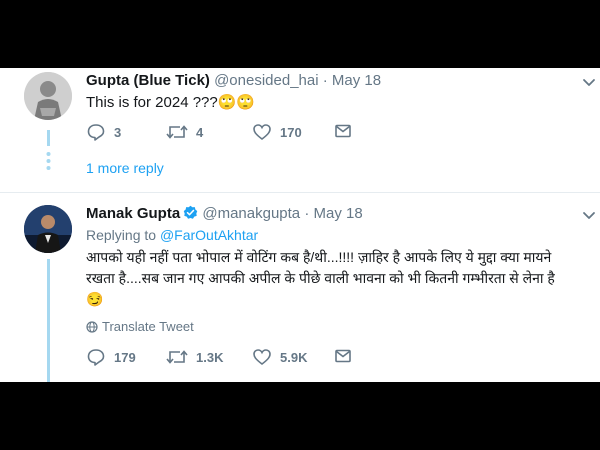  Describe the element at coordinates (291, 132) in the screenshot. I see `like-count: 170` at that location.